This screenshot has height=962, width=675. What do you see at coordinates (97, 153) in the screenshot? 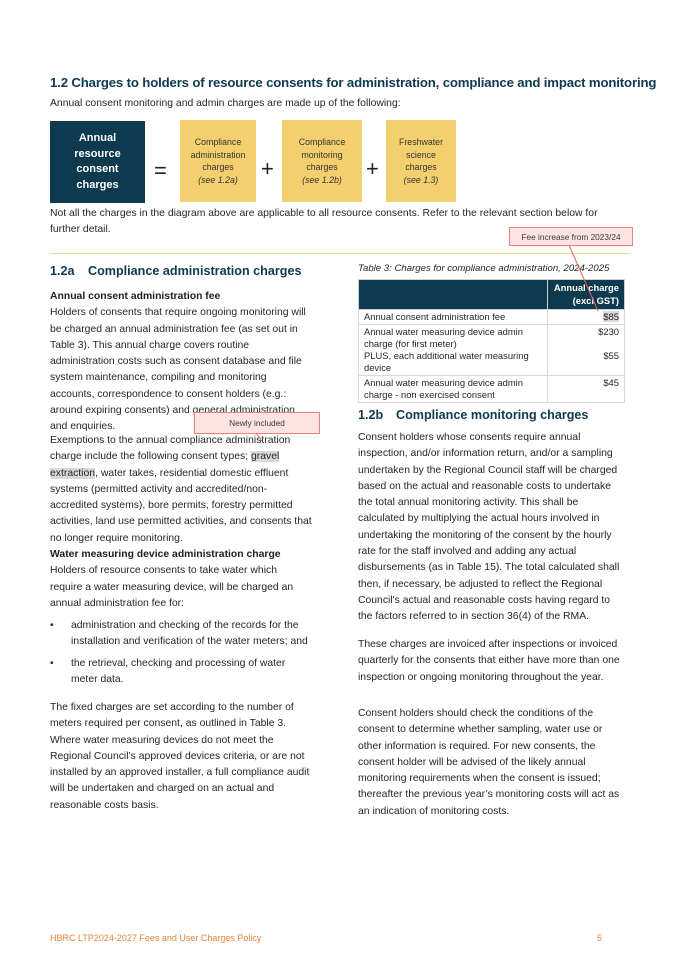
I see `diagram-total-line: resource` at bounding box center [97, 153].